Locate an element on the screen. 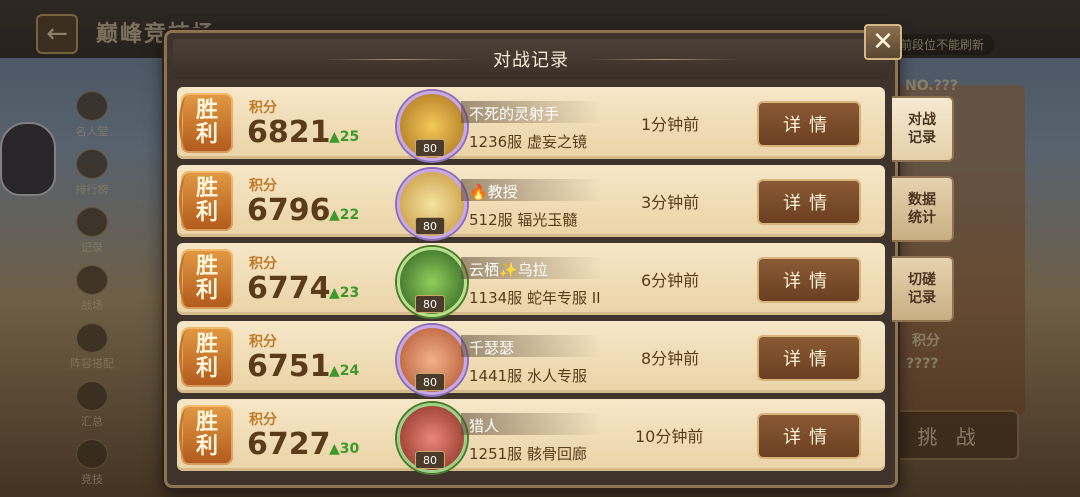 The width and height of the screenshot is (1080, 497). modal-title: 对战记录 is located at coordinates (531, 60).